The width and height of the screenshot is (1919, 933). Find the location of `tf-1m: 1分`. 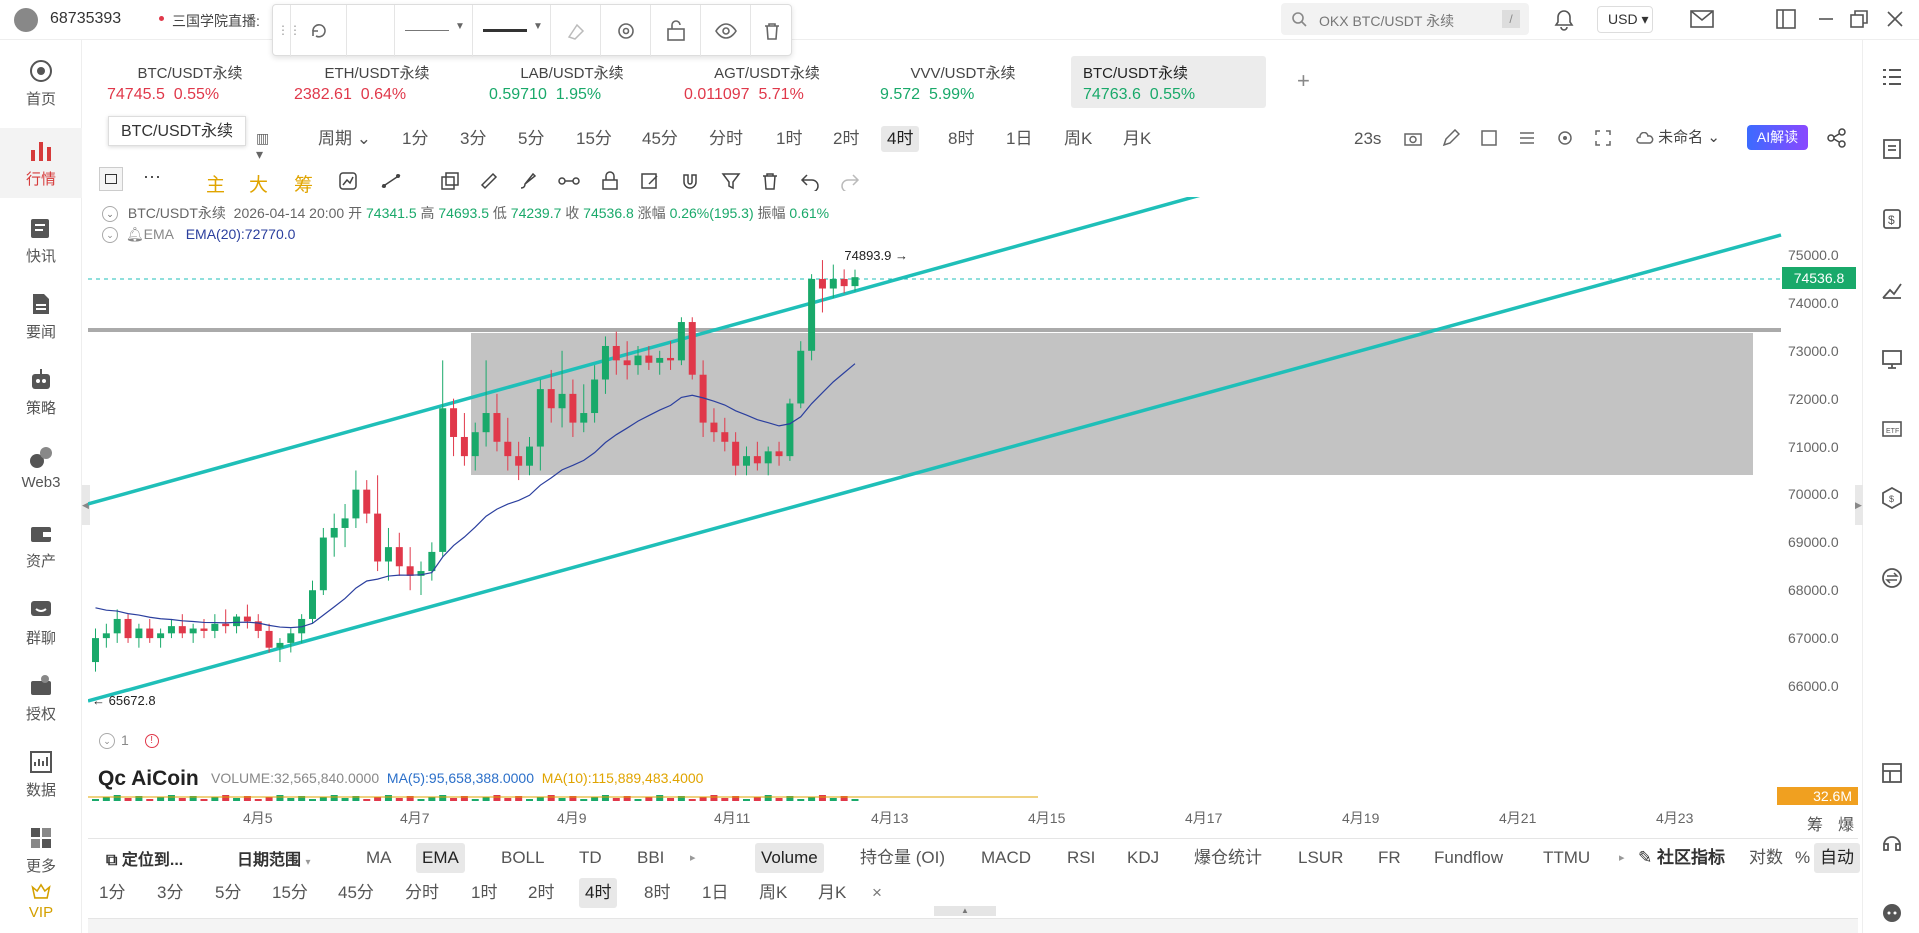

tf-1m: 1分 is located at coordinates (415, 139).